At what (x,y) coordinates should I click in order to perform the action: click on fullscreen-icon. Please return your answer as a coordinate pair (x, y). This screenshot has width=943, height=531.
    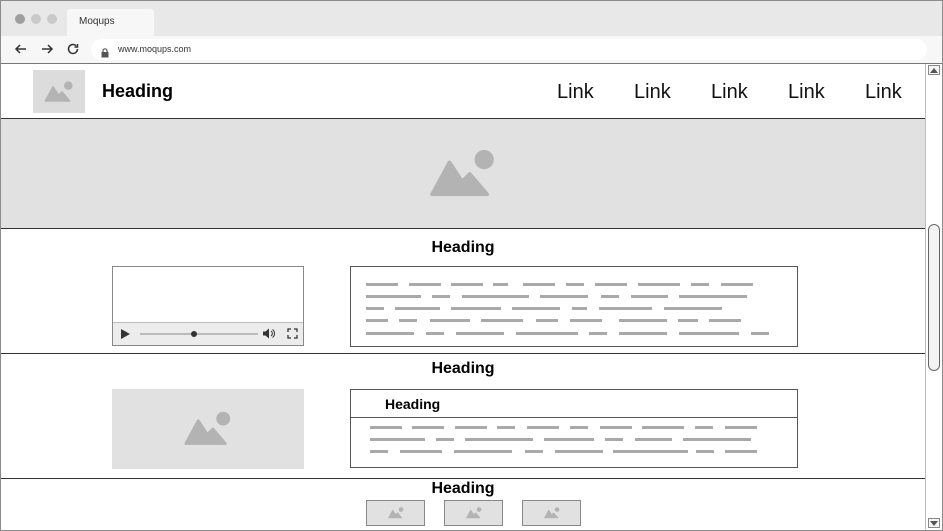
    Looking at the image, I should click on (292, 333).